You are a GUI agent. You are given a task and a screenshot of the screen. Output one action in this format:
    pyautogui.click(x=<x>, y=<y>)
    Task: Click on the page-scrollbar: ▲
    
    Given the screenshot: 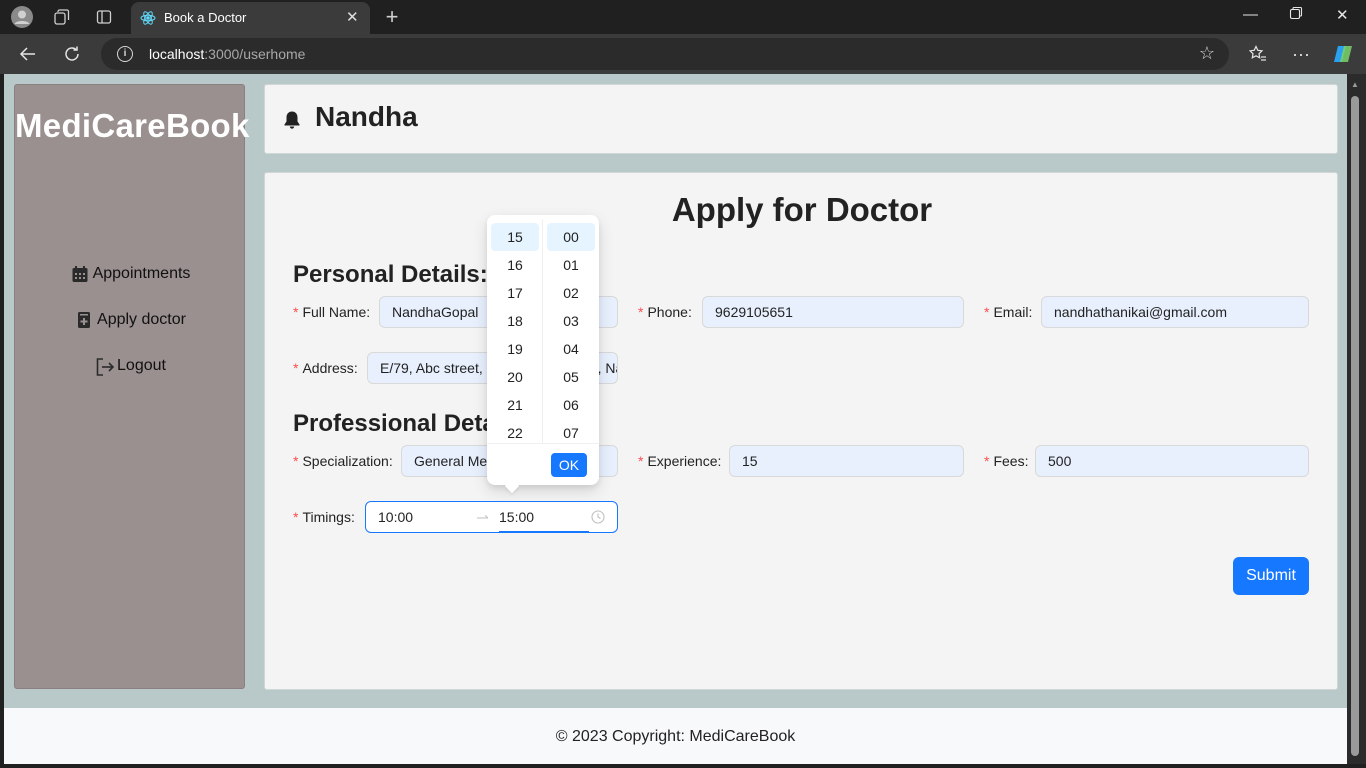 What is the action you would take?
    pyautogui.click(x=1356, y=419)
    